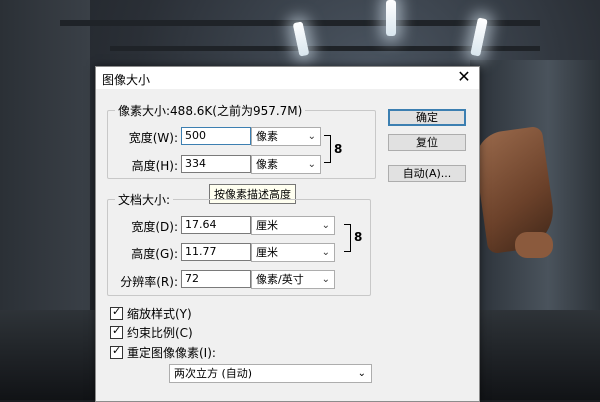 Image resolution: width=600 pixels, height=402 pixels. I want to click on doc-height-label: 高度(G):, so click(154, 254).